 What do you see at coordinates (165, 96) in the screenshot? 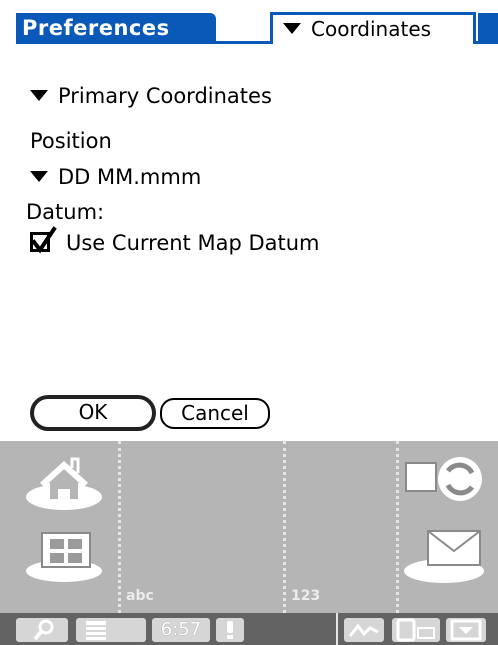
I see `primary-coordinates-label: Primary Coordinates` at bounding box center [165, 96].